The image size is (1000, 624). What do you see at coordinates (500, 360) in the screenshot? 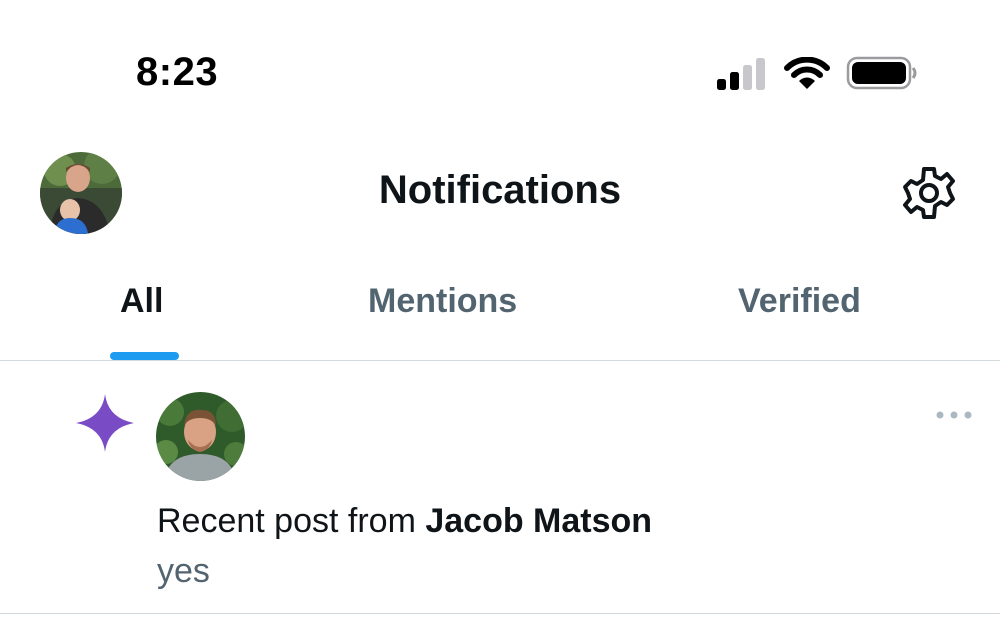
I see `tabs-divider` at bounding box center [500, 360].